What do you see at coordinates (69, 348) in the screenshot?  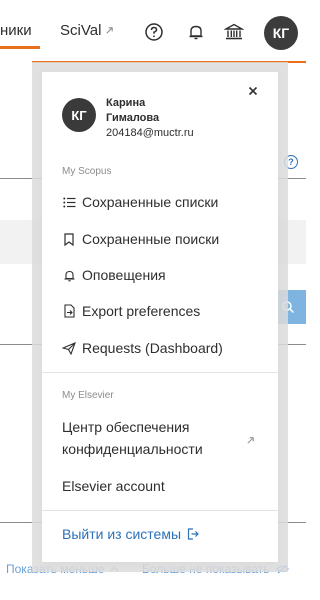 I see `send-icon` at bounding box center [69, 348].